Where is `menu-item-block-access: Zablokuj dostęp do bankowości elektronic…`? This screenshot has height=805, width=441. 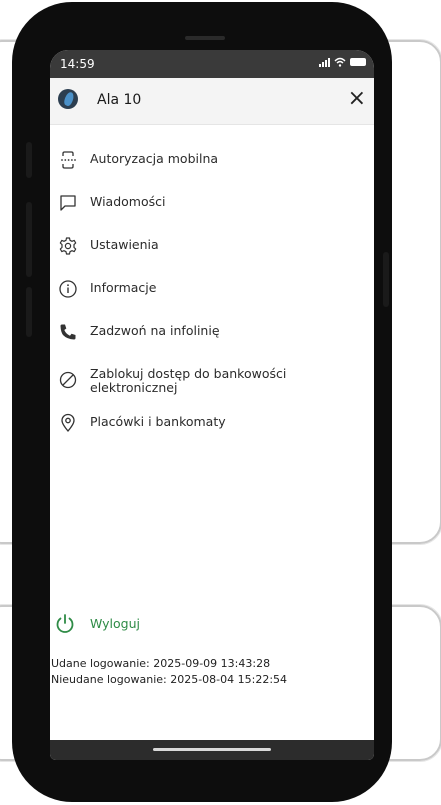
menu-item-block-access: Zablokuj dostęp do bankowości elektronic… is located at coordinates (212, 382).